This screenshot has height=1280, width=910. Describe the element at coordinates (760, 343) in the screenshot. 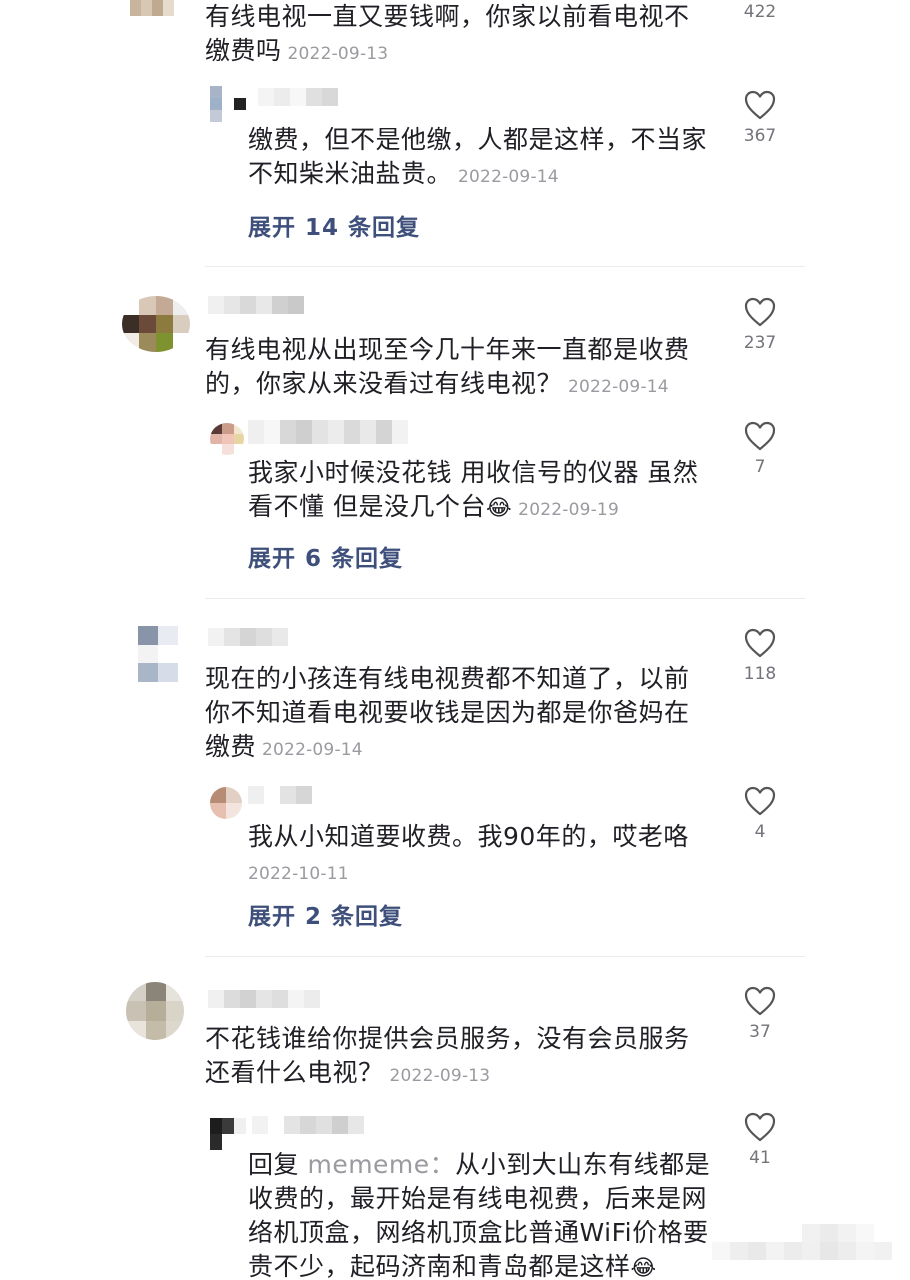

I see `like-count: 237` at that location.